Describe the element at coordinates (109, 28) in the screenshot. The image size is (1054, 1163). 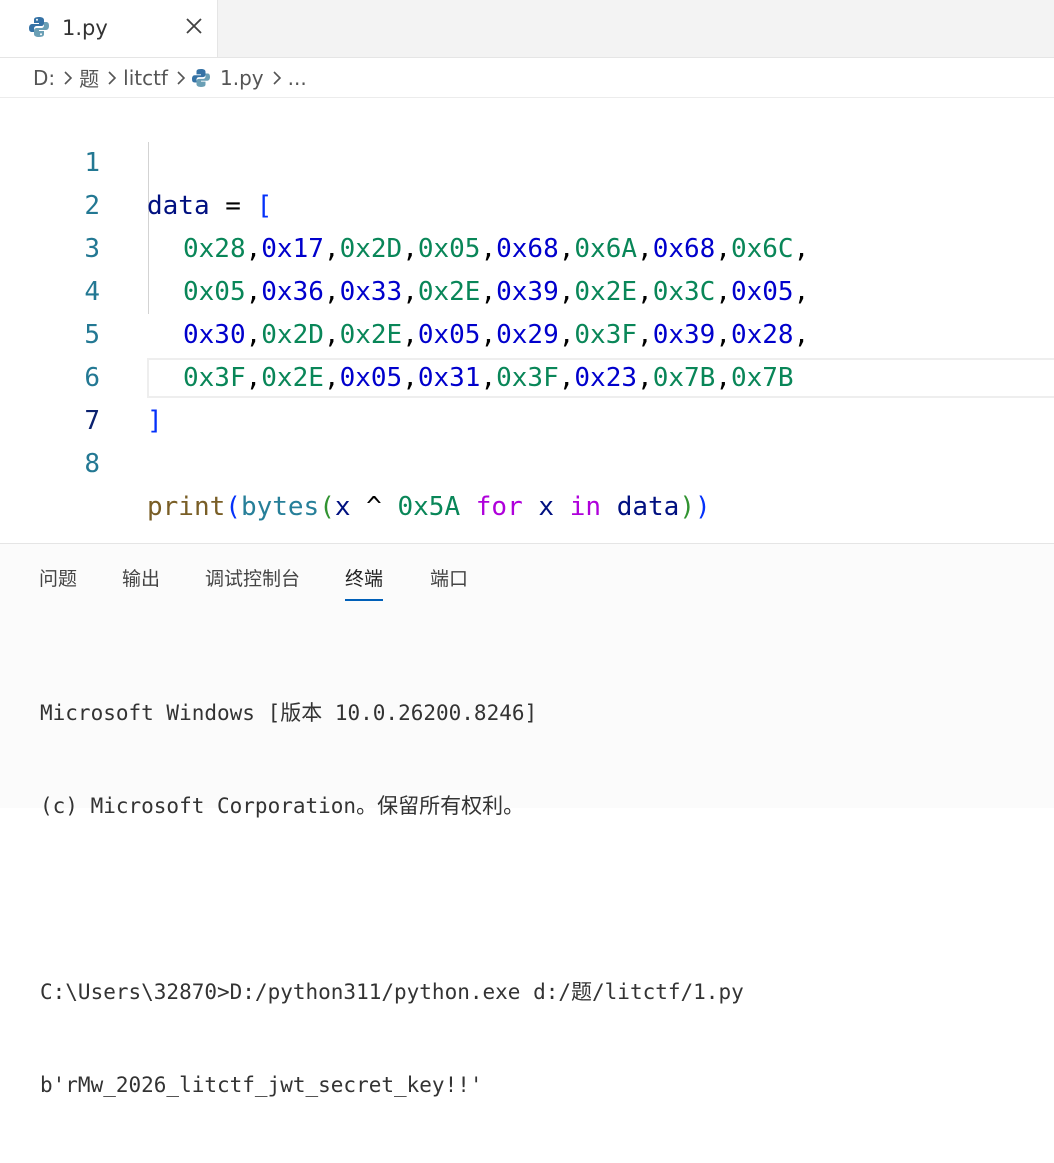
I see `editor-tab-1py: 1.py` at that location.